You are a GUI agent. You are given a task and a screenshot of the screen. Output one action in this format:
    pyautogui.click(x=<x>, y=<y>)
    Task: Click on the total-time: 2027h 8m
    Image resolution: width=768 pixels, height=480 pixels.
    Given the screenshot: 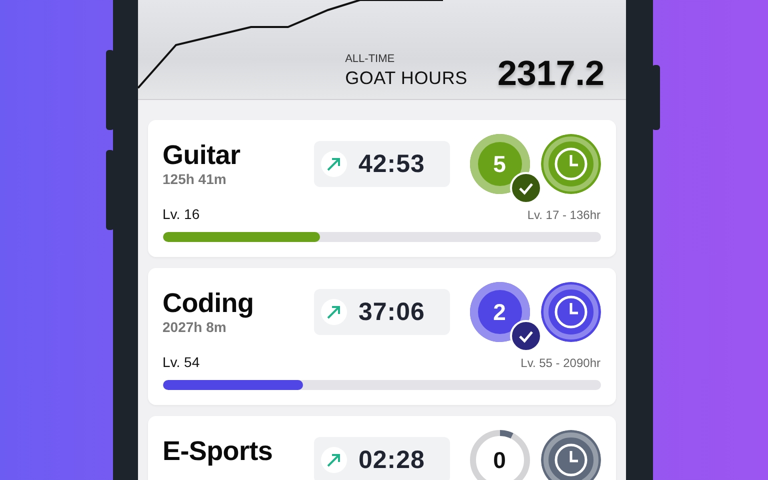 What is the action you would take?
    pyautogui.click(x=195, y=326)
    